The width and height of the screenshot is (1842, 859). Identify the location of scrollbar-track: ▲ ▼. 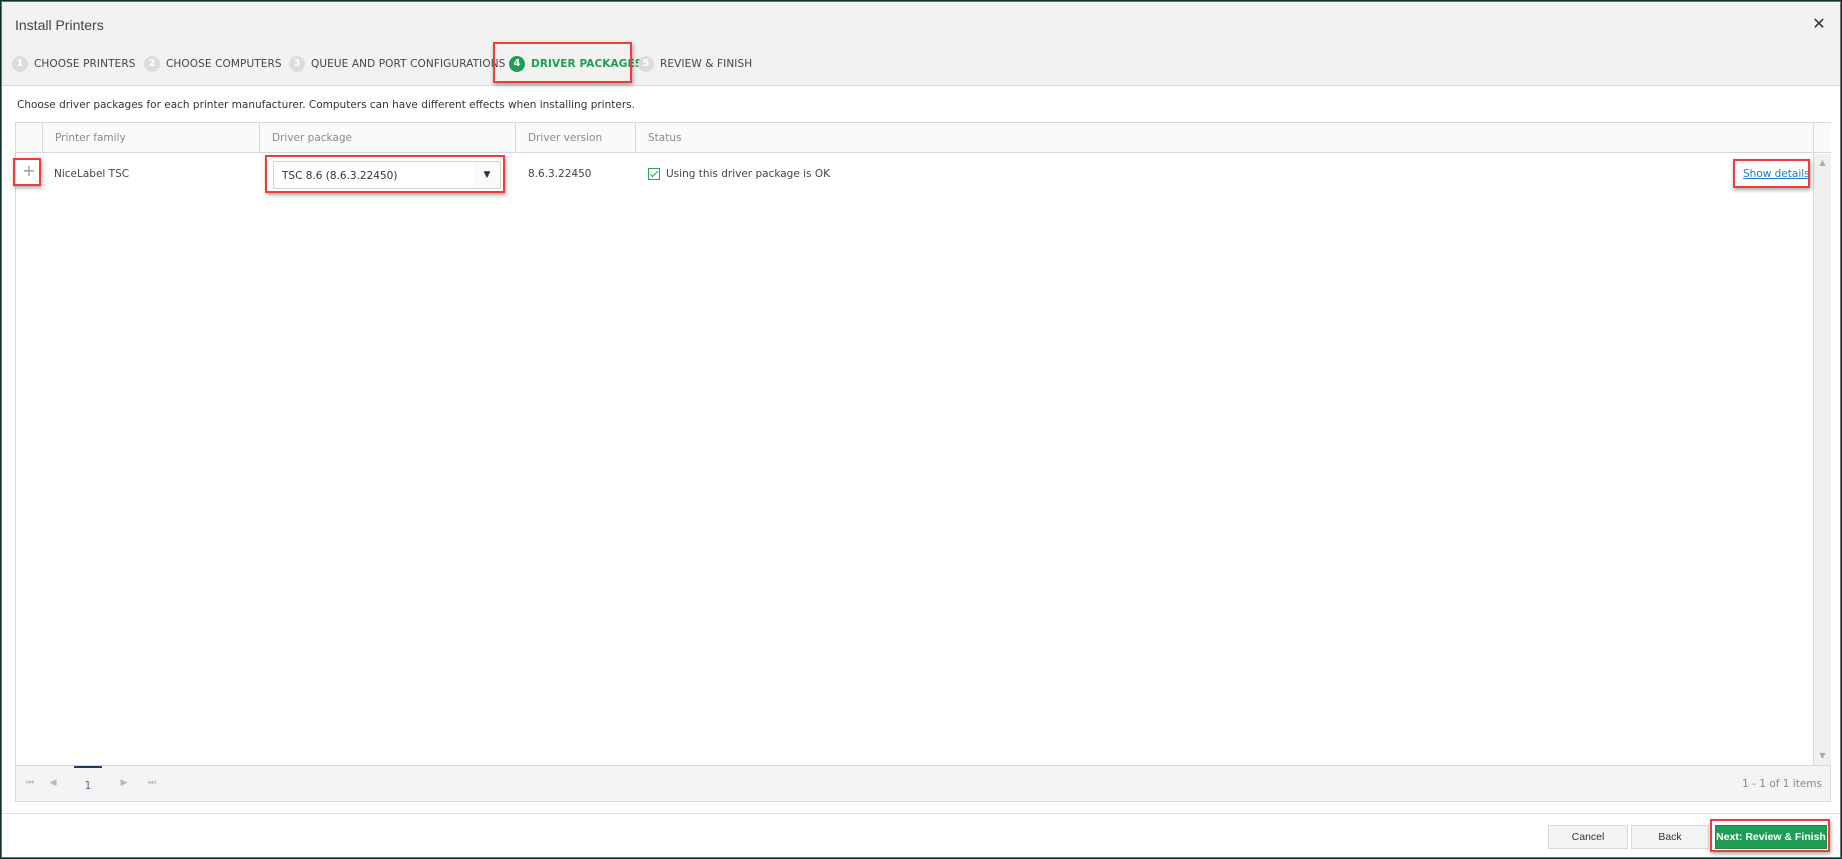
(1822, 459).